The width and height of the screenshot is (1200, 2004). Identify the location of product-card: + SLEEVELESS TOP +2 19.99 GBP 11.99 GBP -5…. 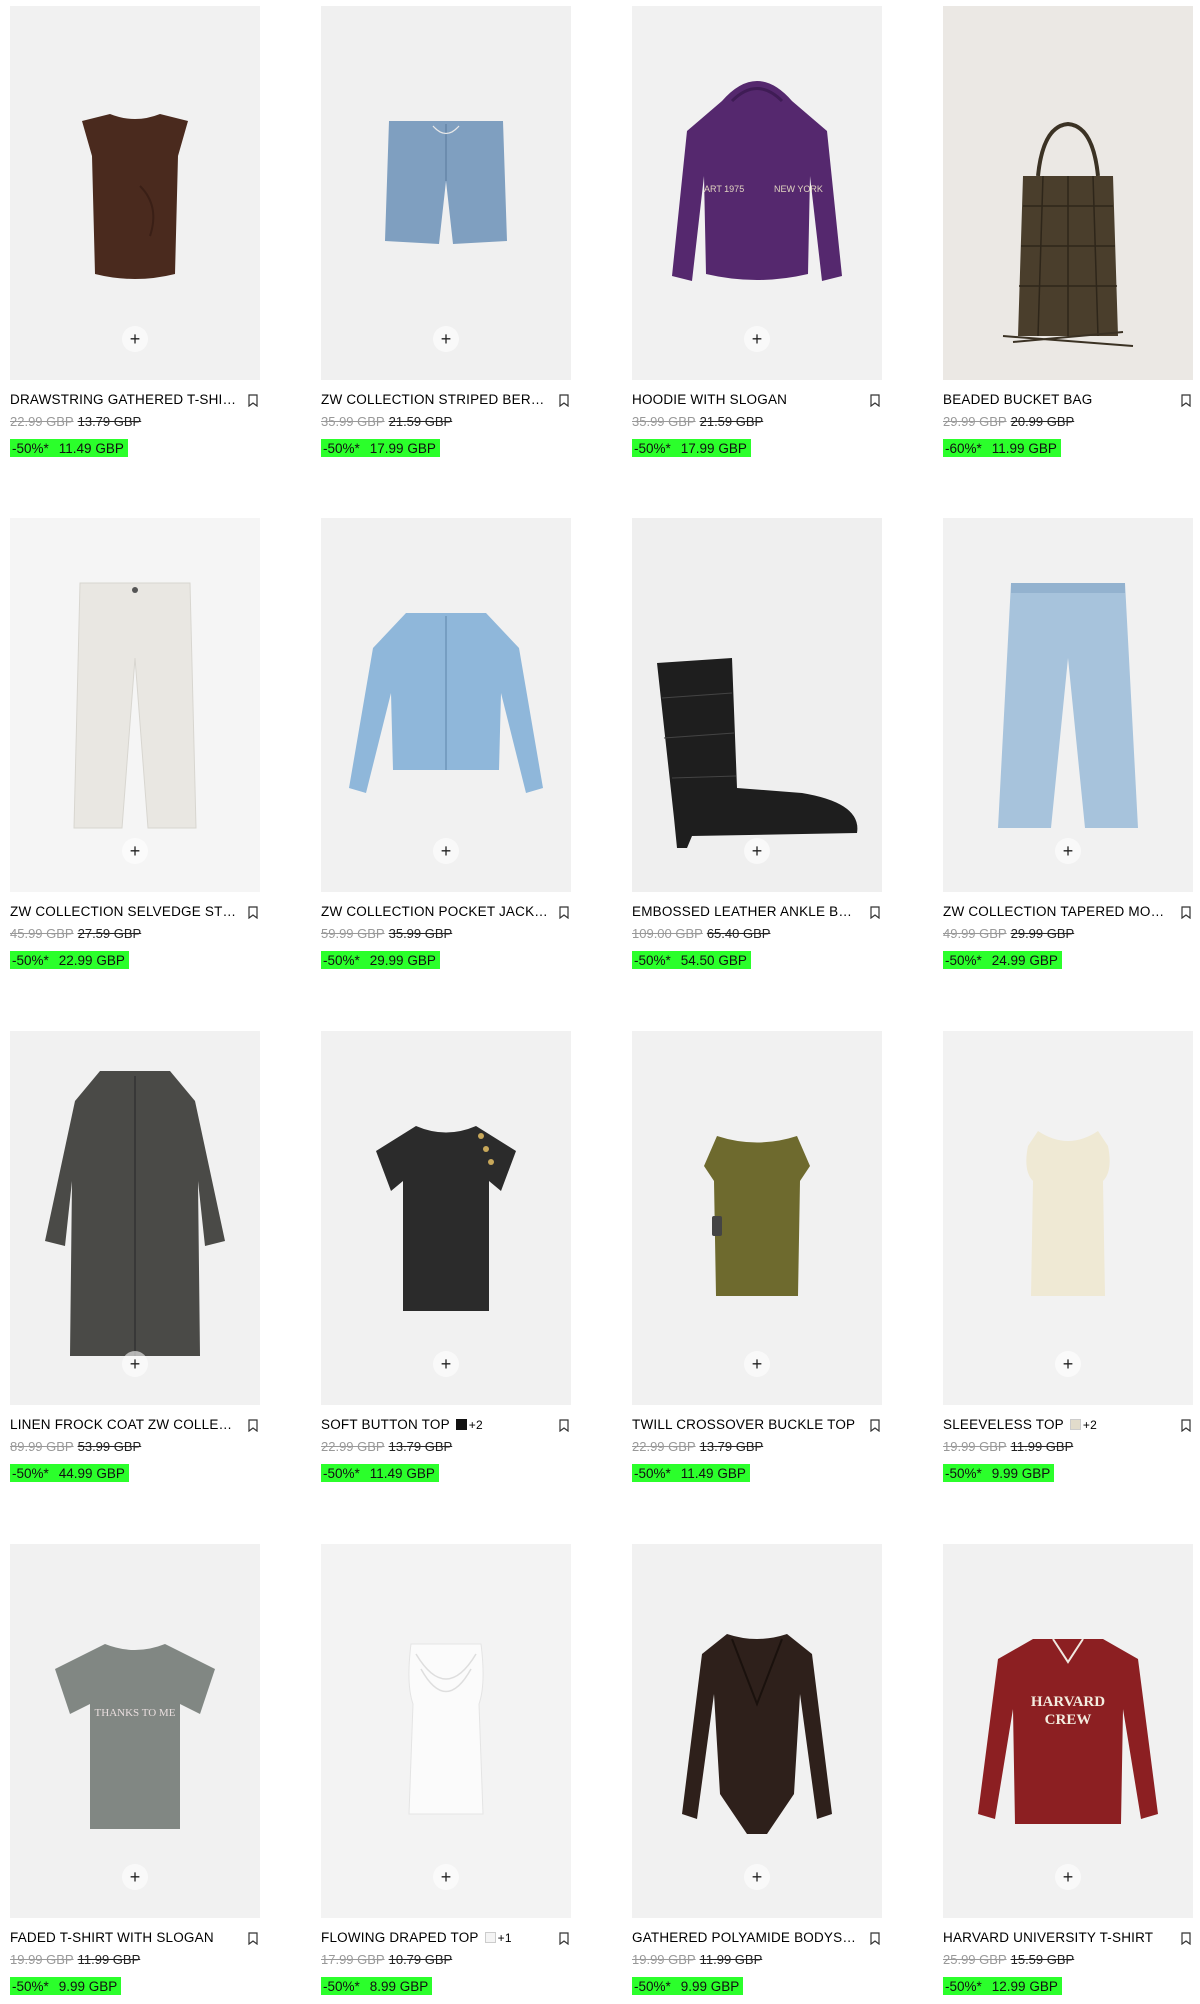
(1068, 1257).